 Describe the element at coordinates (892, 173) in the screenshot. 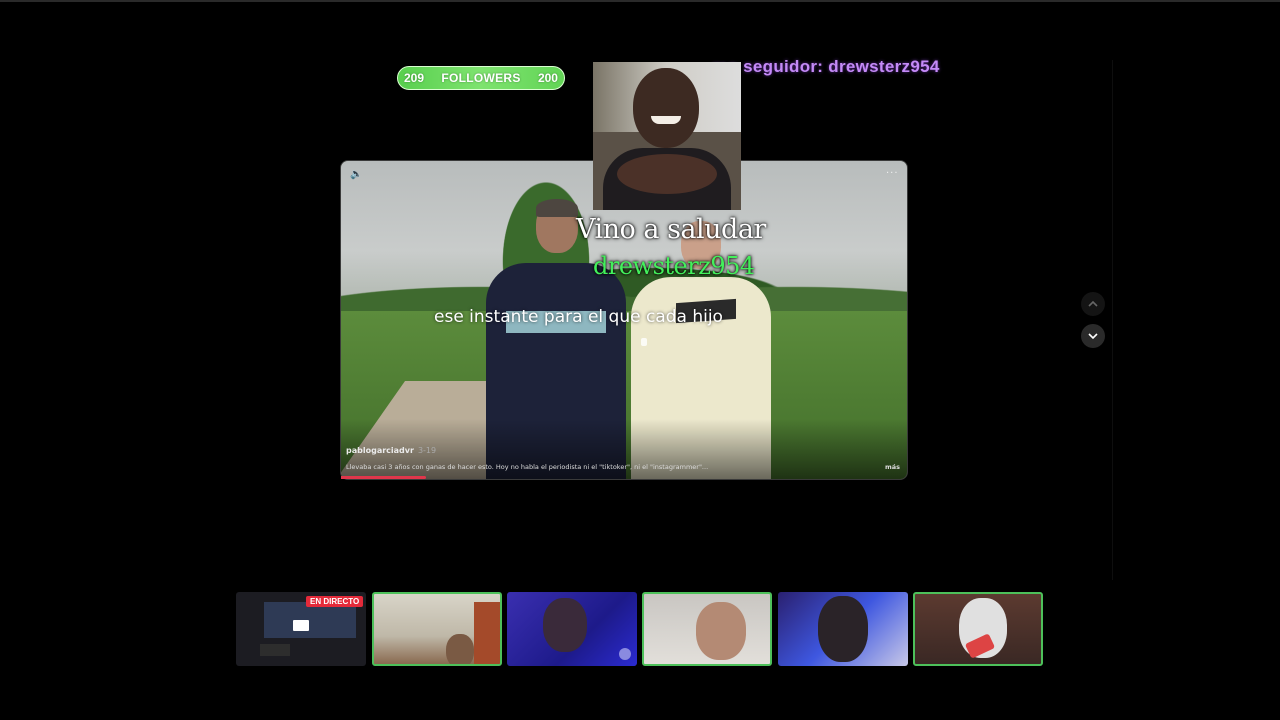

I see `more-options-icon: ···` at that location.